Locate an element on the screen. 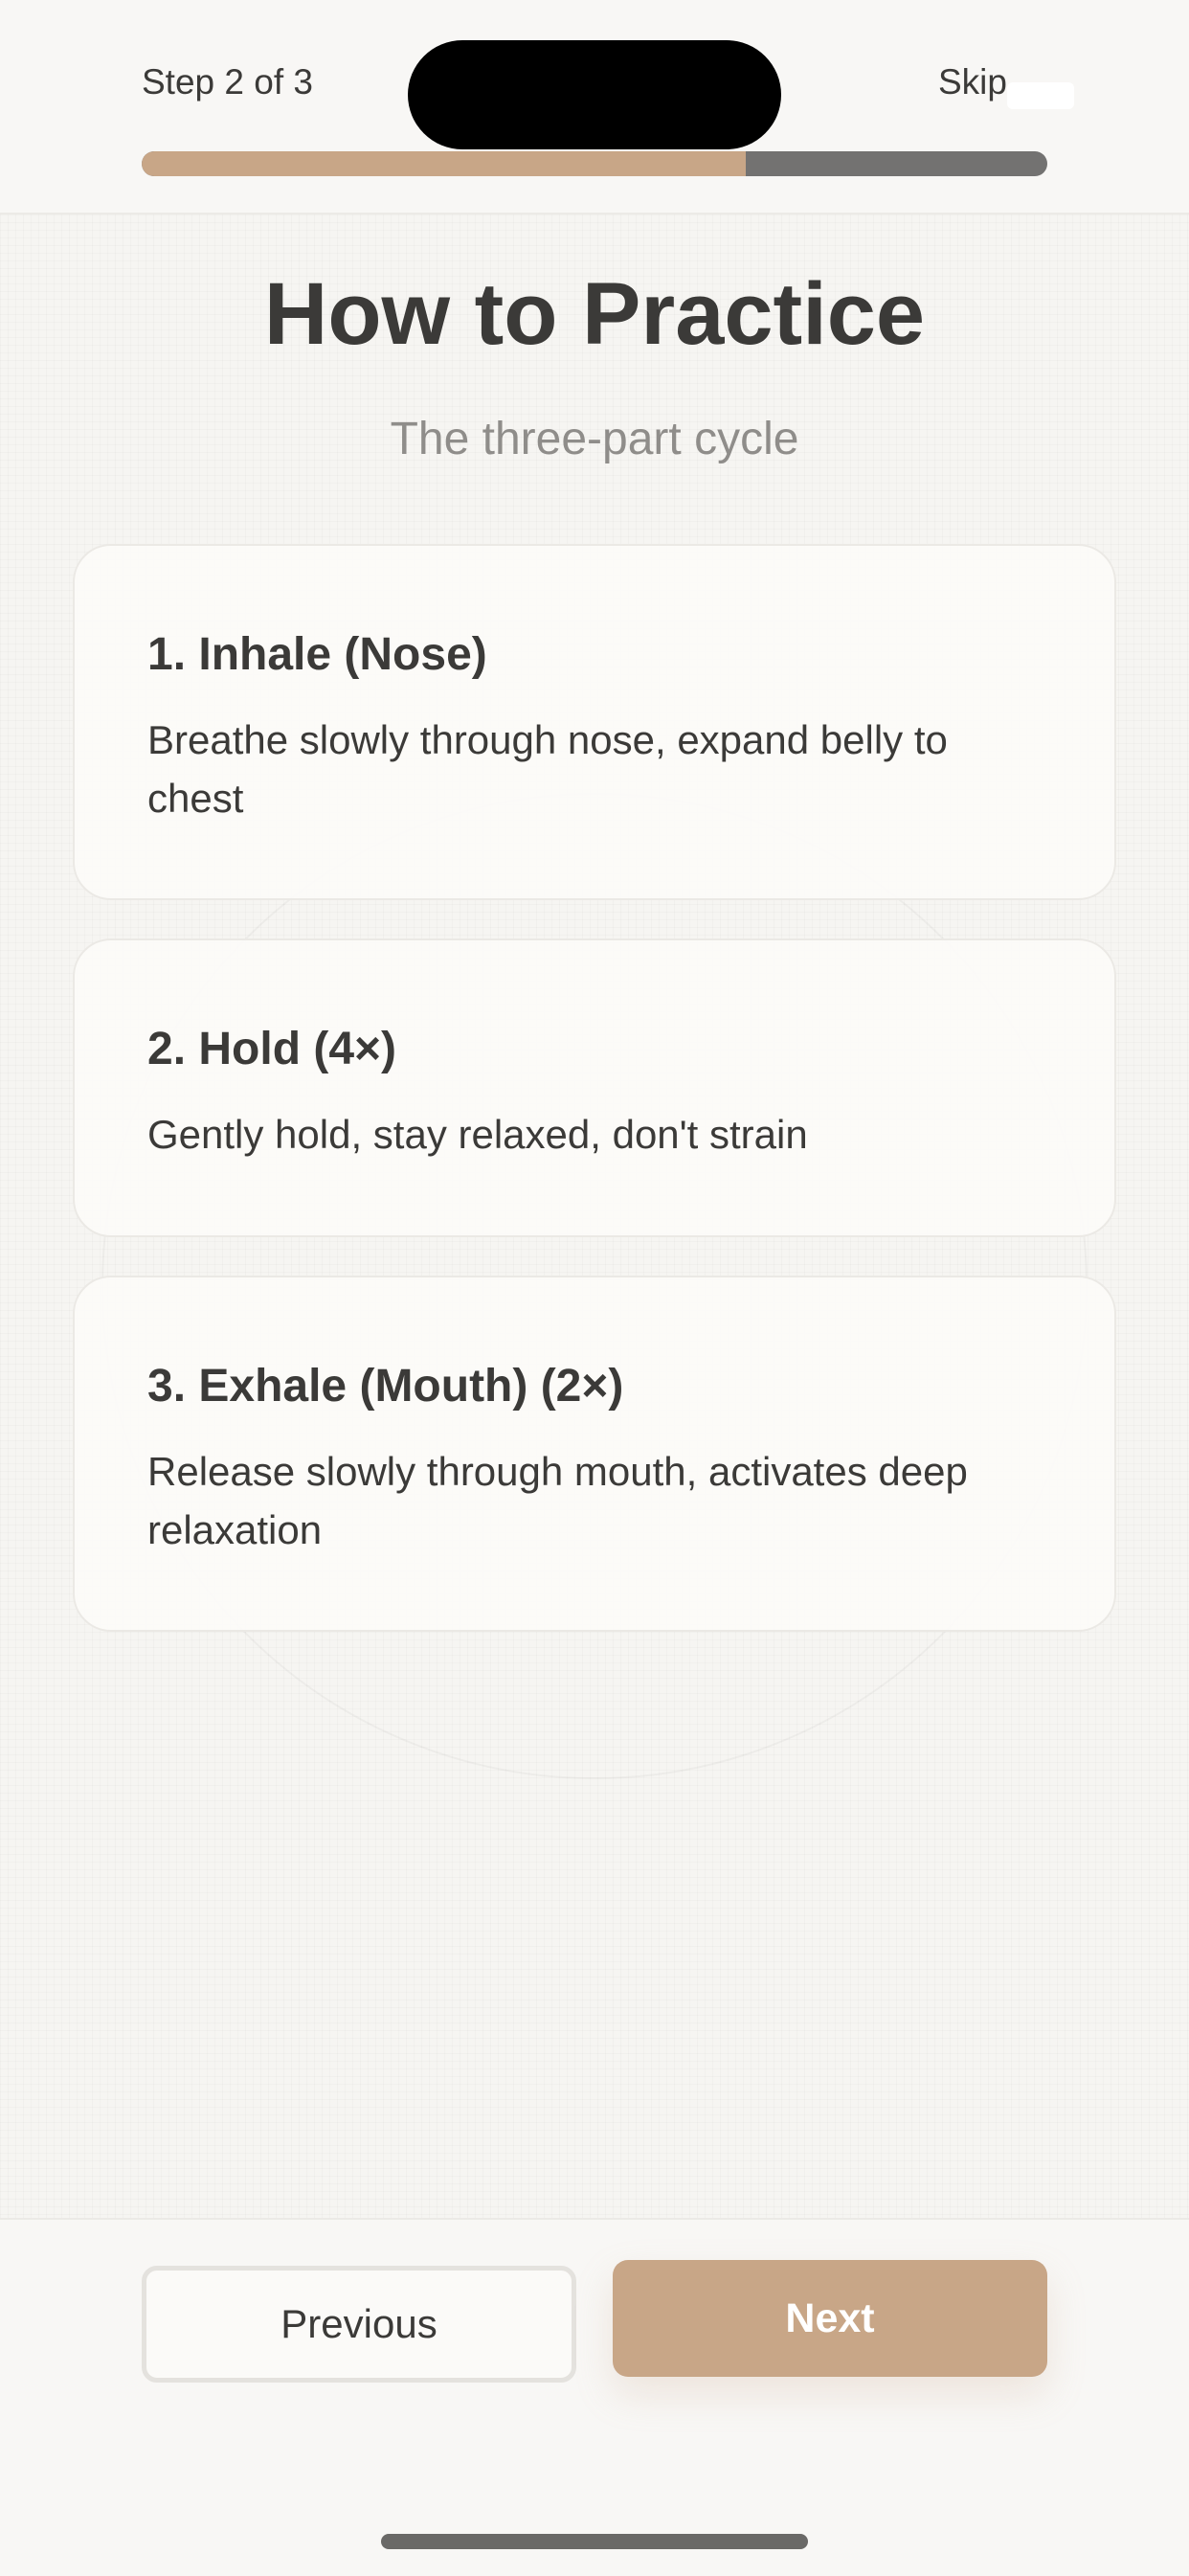 The image size is (1189, 2576). page-subtitle: The three-part cycle is located at coordinates (594, 439).